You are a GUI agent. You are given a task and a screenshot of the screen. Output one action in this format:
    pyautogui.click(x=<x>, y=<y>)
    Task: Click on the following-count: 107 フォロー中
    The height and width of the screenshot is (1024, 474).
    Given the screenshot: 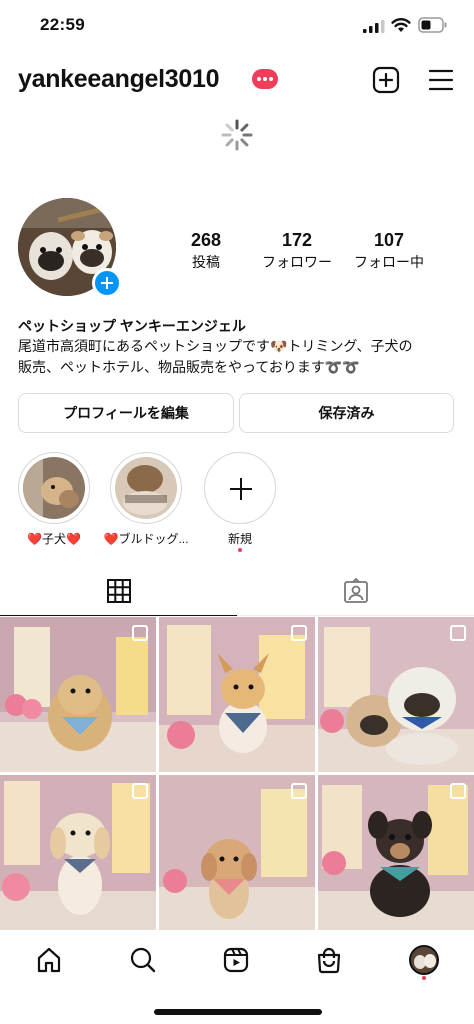 What is the action you would take?
    pyautogui.click(x=389, y=250)
    